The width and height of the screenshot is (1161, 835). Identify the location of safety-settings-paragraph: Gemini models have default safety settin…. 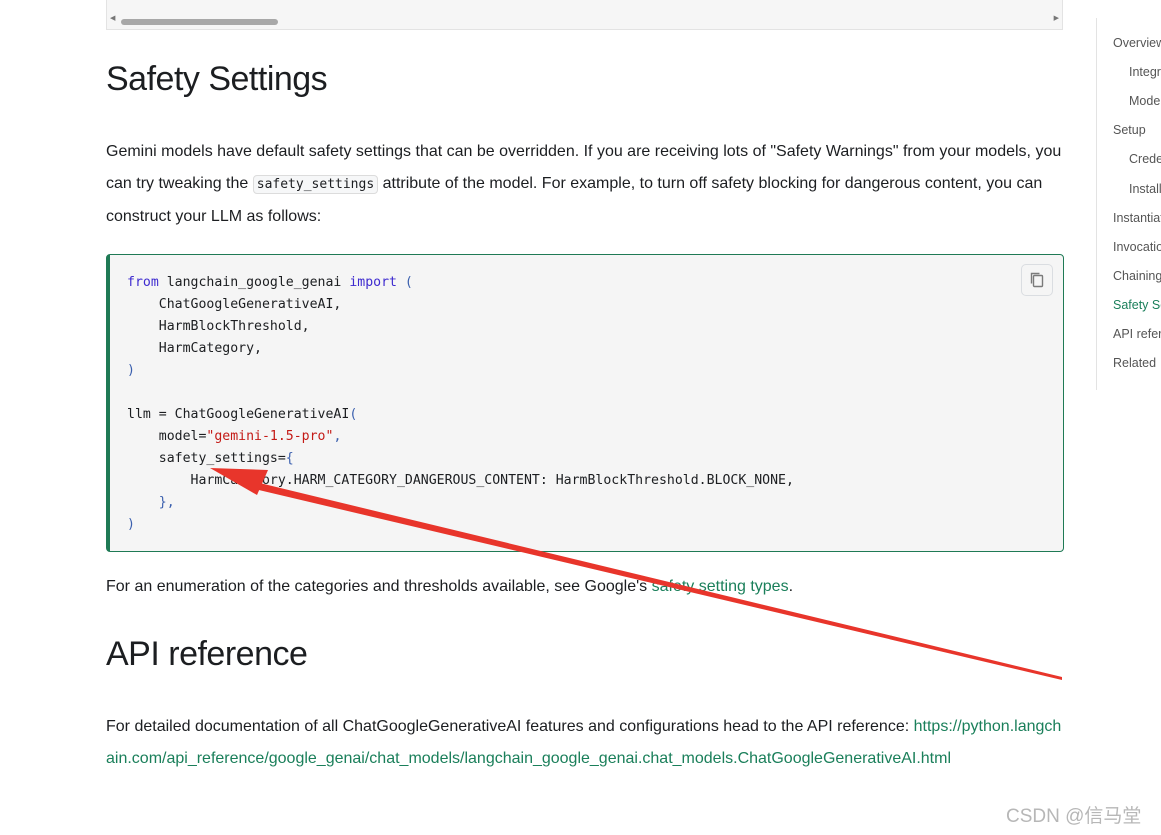
(586, 184).